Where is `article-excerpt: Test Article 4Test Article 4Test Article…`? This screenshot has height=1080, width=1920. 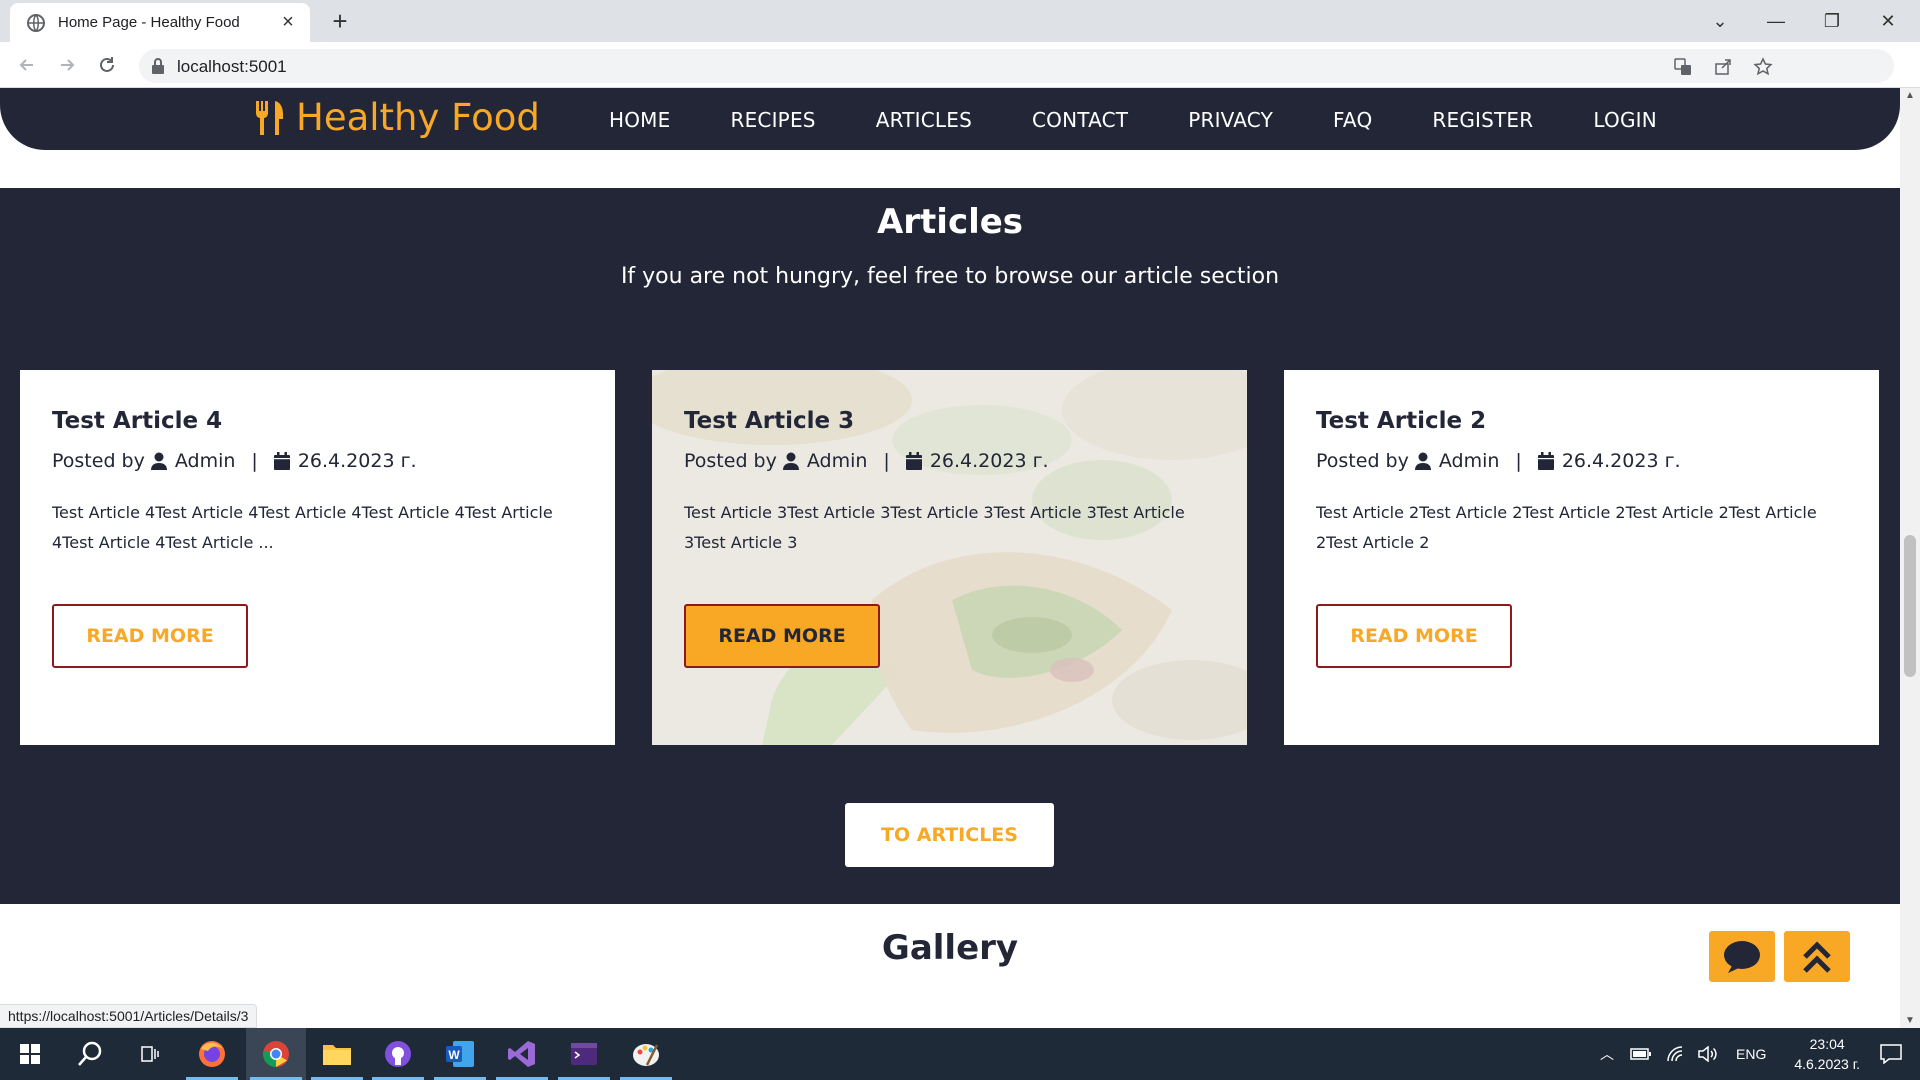
article-excerpt: Test Article 4Test Article 4Test Article… is located at coordinates (302, 527).